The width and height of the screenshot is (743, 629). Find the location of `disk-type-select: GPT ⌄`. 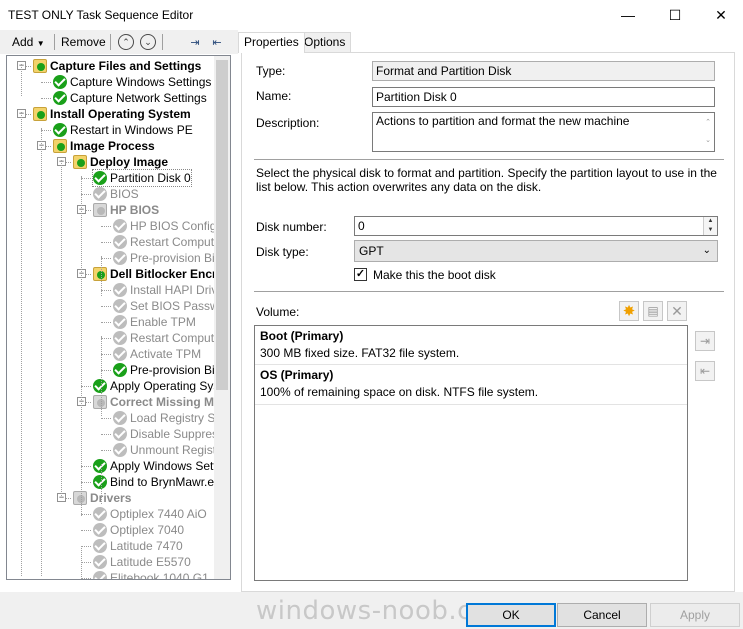

disk-type-select: GPT ⌄ is located at coordinates (536, 251).